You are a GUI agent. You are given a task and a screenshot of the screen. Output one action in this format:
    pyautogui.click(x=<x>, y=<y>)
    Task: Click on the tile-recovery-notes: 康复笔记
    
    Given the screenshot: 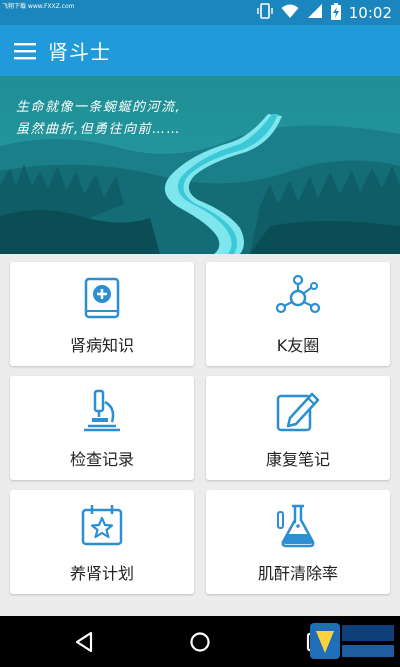 What is the action you would take?
    pyautogui.click(x=298, y=428)
    